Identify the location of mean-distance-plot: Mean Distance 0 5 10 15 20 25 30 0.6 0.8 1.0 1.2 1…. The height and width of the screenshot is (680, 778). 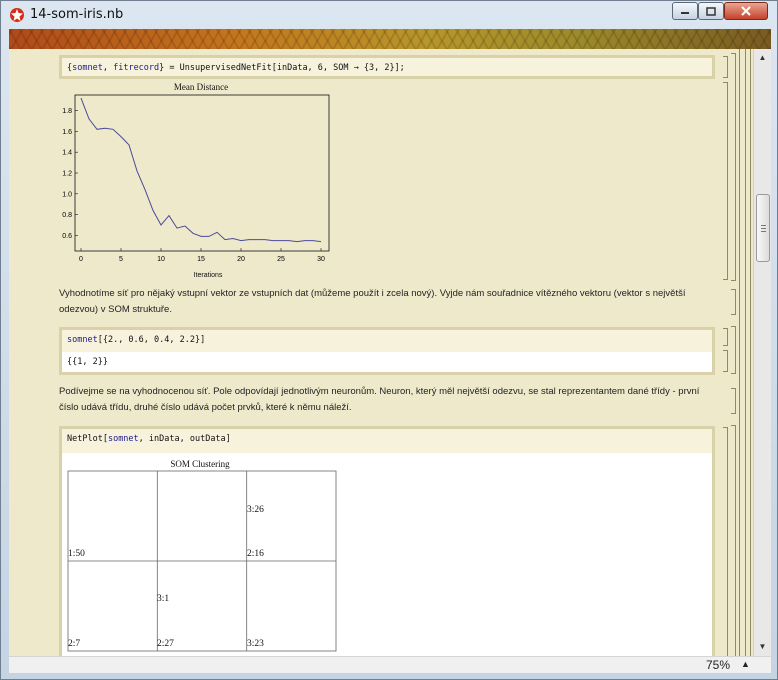
(196, 180).